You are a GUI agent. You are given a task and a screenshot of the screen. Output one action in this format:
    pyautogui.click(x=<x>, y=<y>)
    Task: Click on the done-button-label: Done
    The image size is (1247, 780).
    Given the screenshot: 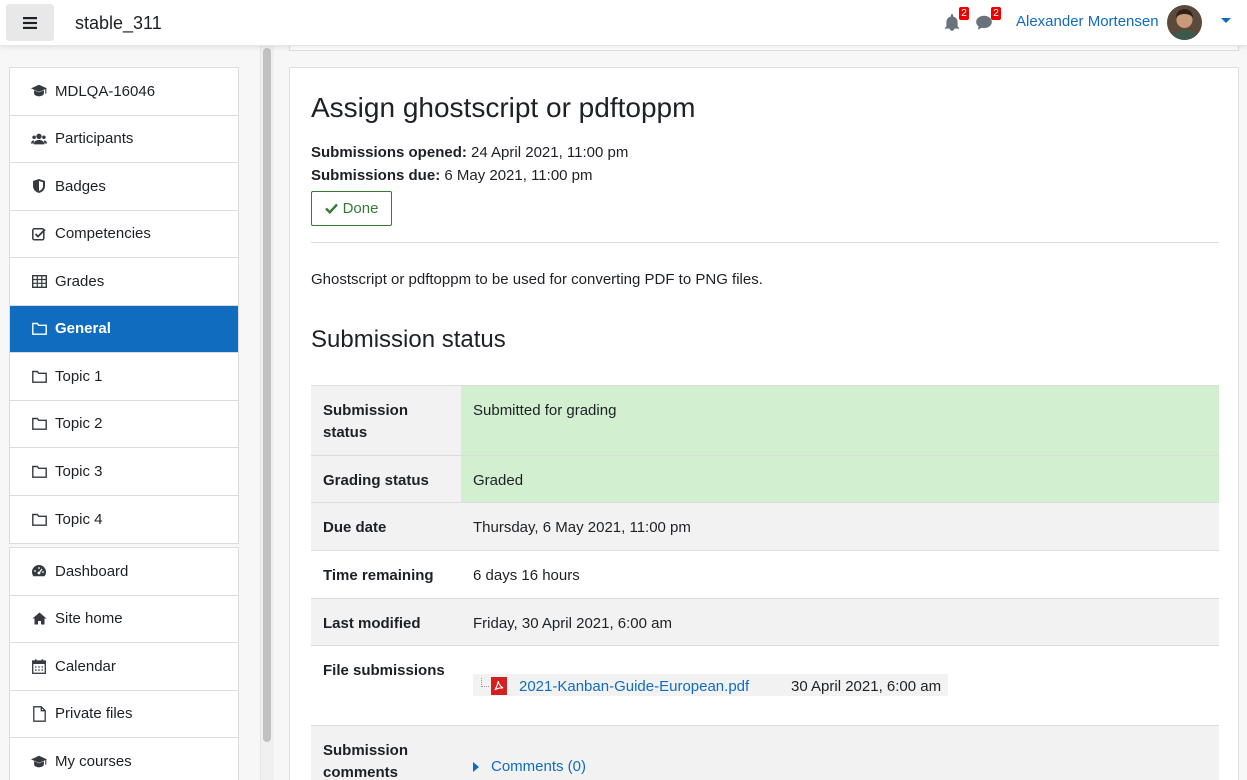 What is the action you would take?
    pyautogui.click(x=360, y=208)
    